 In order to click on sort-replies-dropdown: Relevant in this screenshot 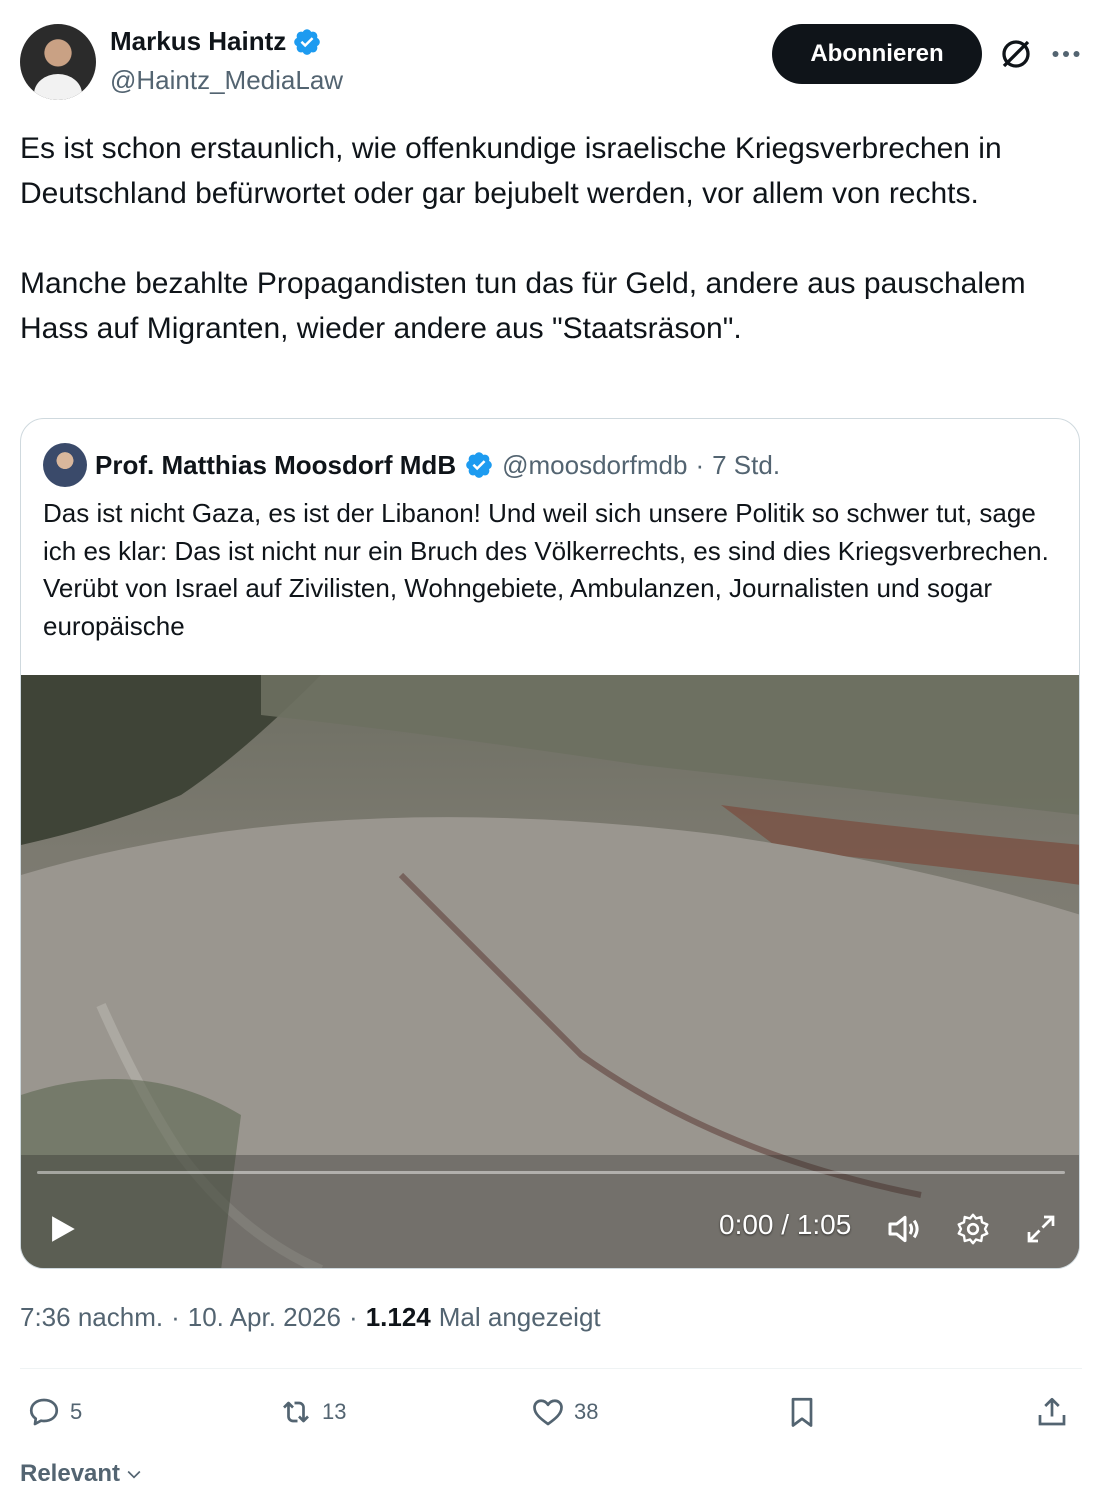, I will do `click(82, 1474)`.